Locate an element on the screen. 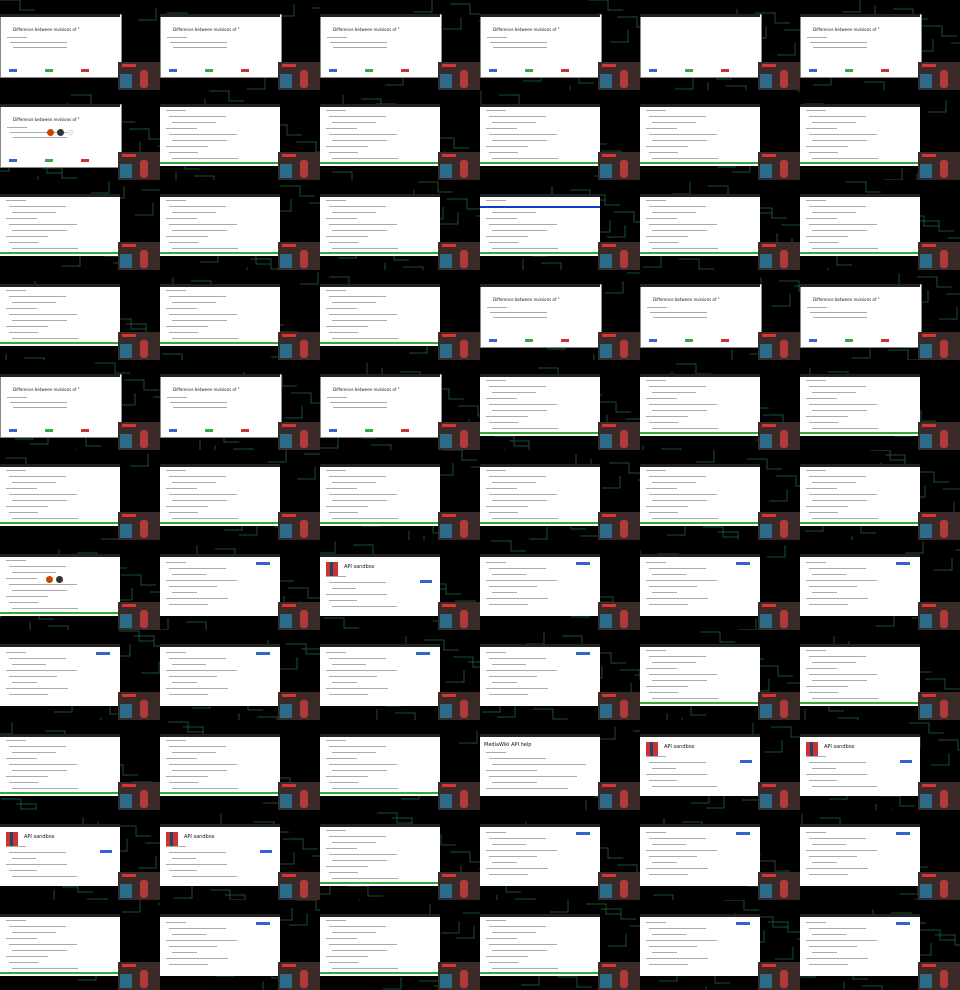 The height and width of the screenshot is (990, 960). window-topbar is located at coordinates (700, 555).